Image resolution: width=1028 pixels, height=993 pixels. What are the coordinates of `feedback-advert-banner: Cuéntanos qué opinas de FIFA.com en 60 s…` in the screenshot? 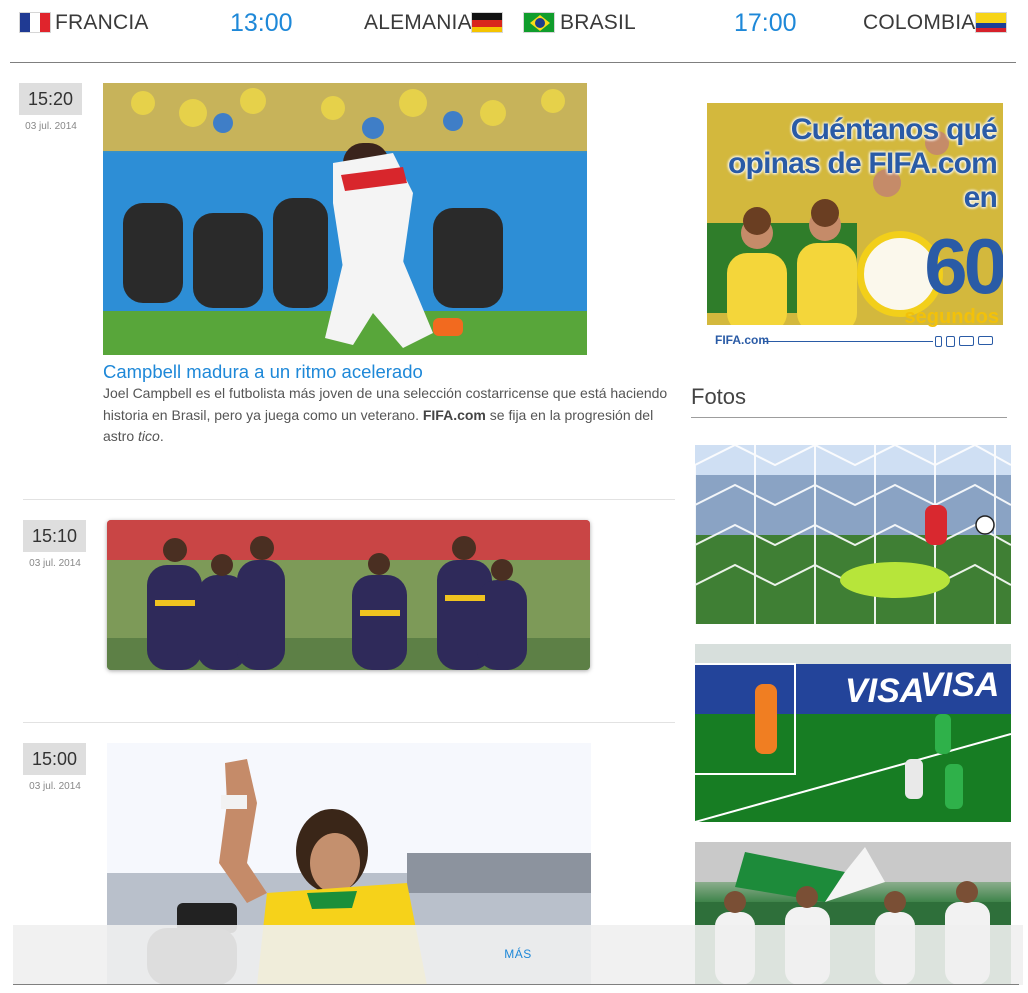 It's located at (855, 228).